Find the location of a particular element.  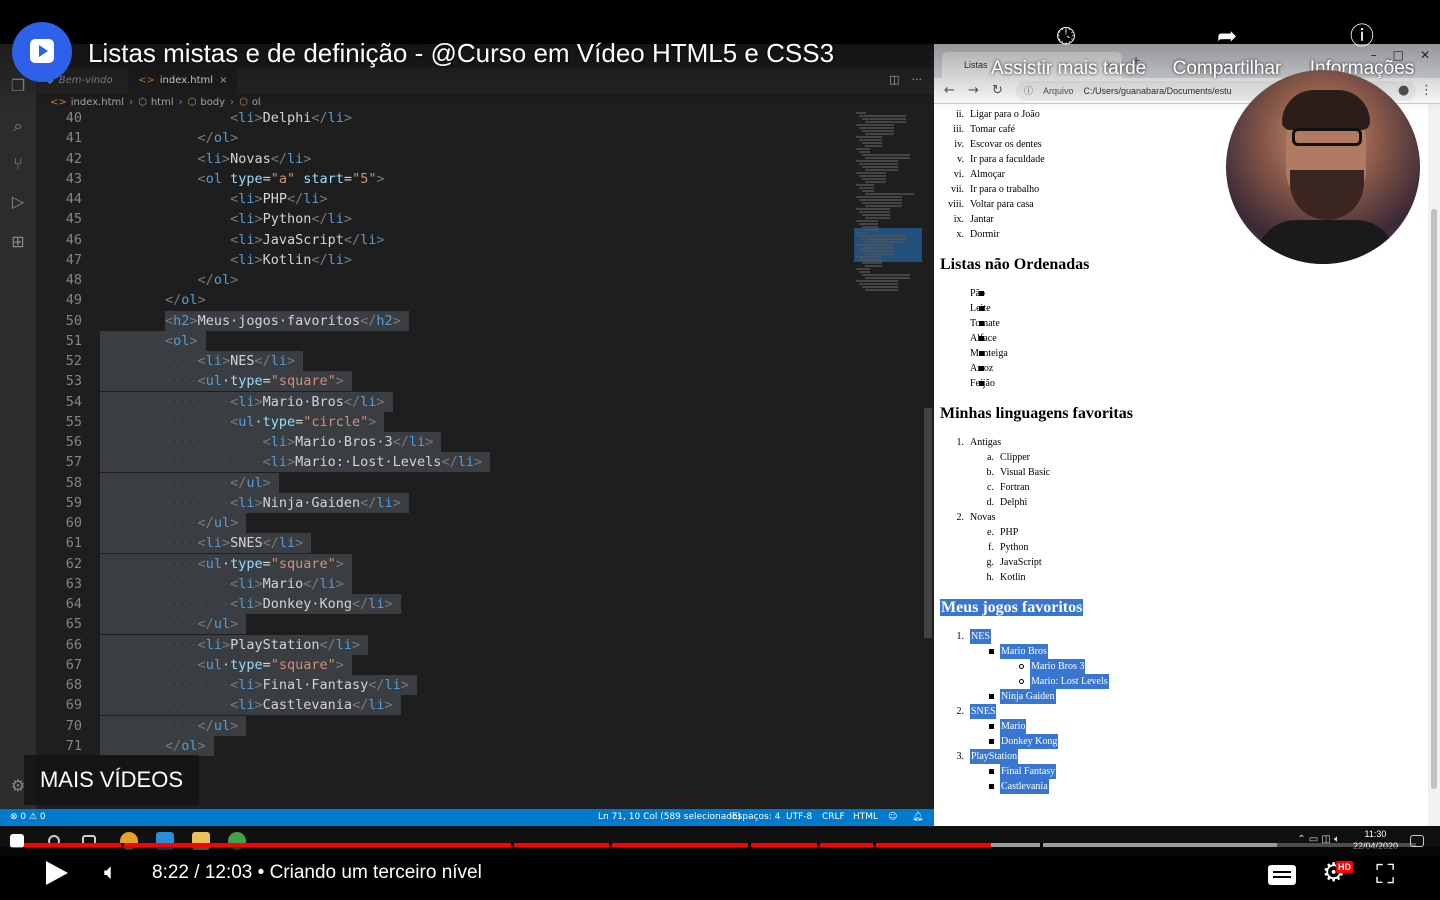

breadcrumb-item: html is located at coordinates (162, 102).